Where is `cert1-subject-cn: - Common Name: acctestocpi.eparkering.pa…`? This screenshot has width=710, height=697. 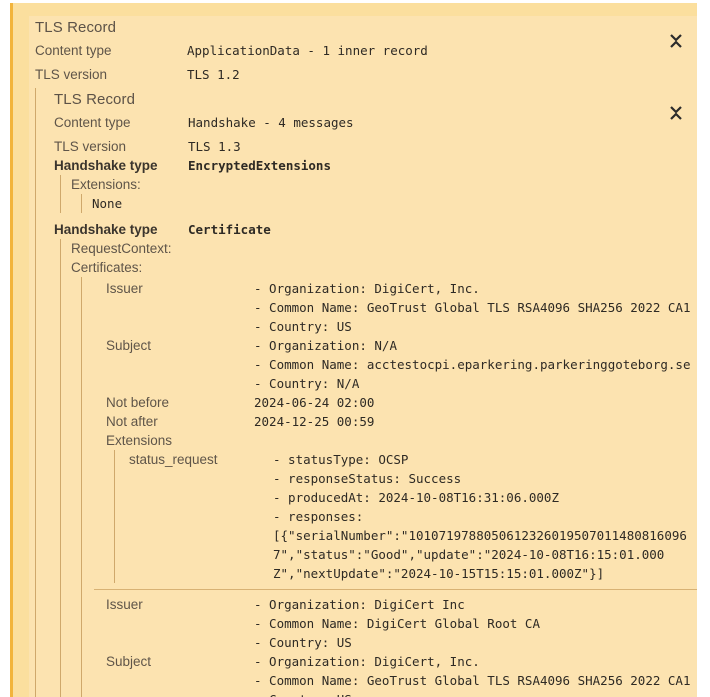
cert1-subject-cn: - Common Name: acctestocpi.eparkering.pa… is located at coordinates (472, 364).